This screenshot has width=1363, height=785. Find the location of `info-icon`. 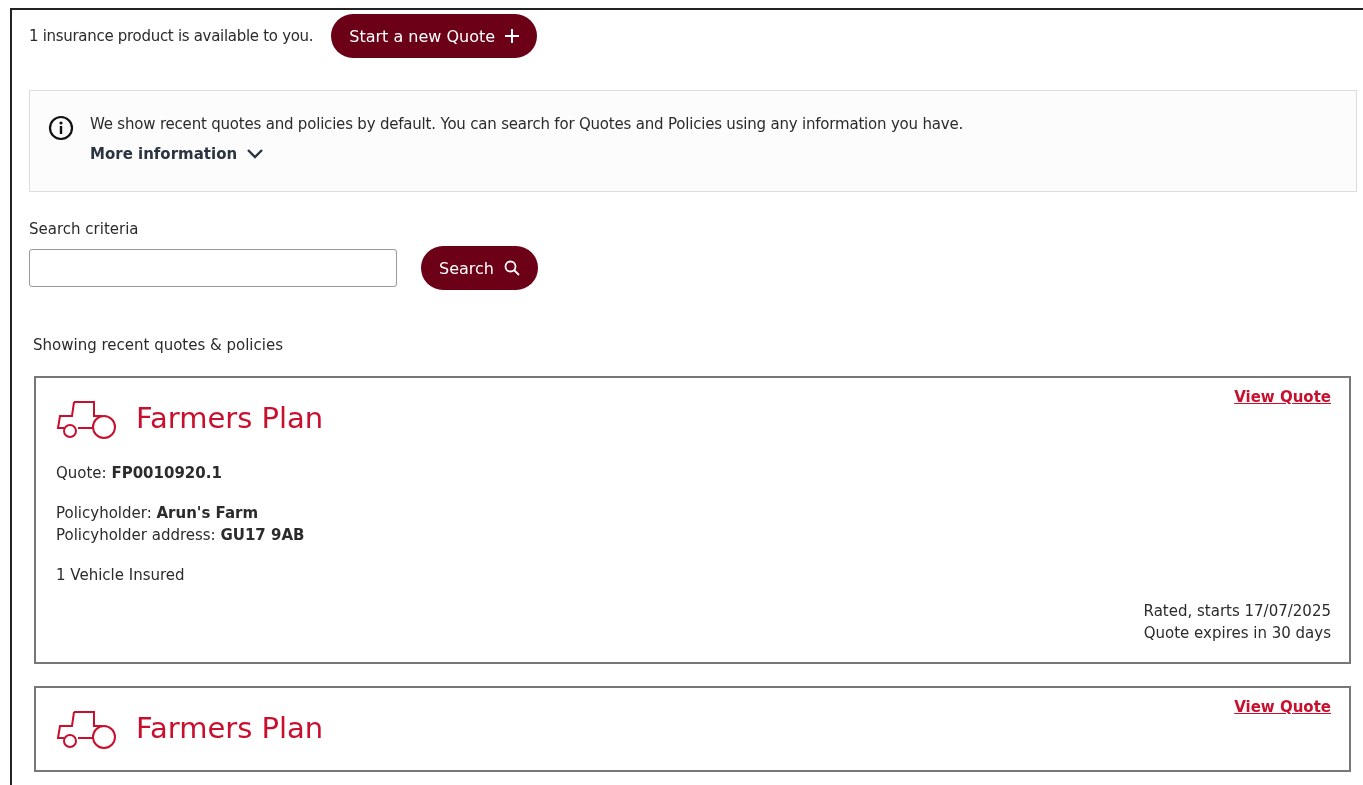

info-icon is located at coordinates (61, 128).